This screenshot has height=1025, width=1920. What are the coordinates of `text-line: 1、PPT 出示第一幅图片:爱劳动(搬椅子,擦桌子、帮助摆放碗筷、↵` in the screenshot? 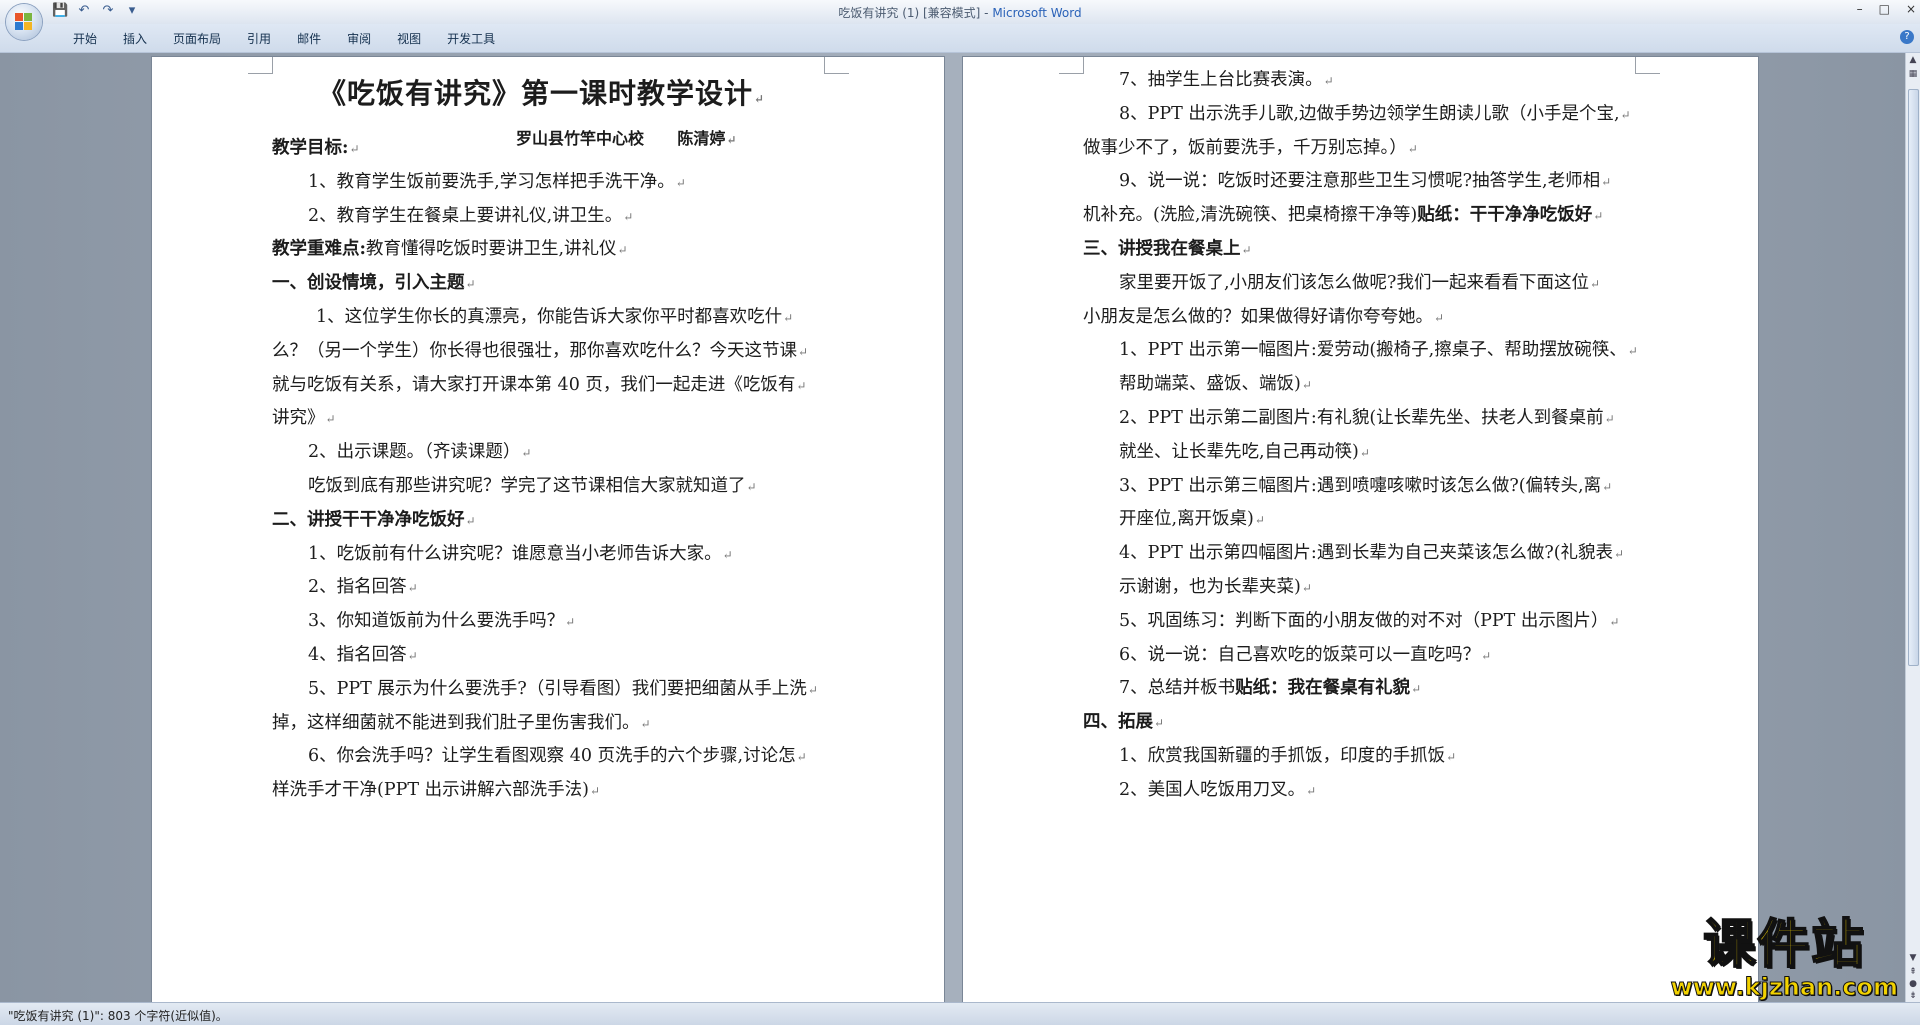 It's located at (1378, 350).